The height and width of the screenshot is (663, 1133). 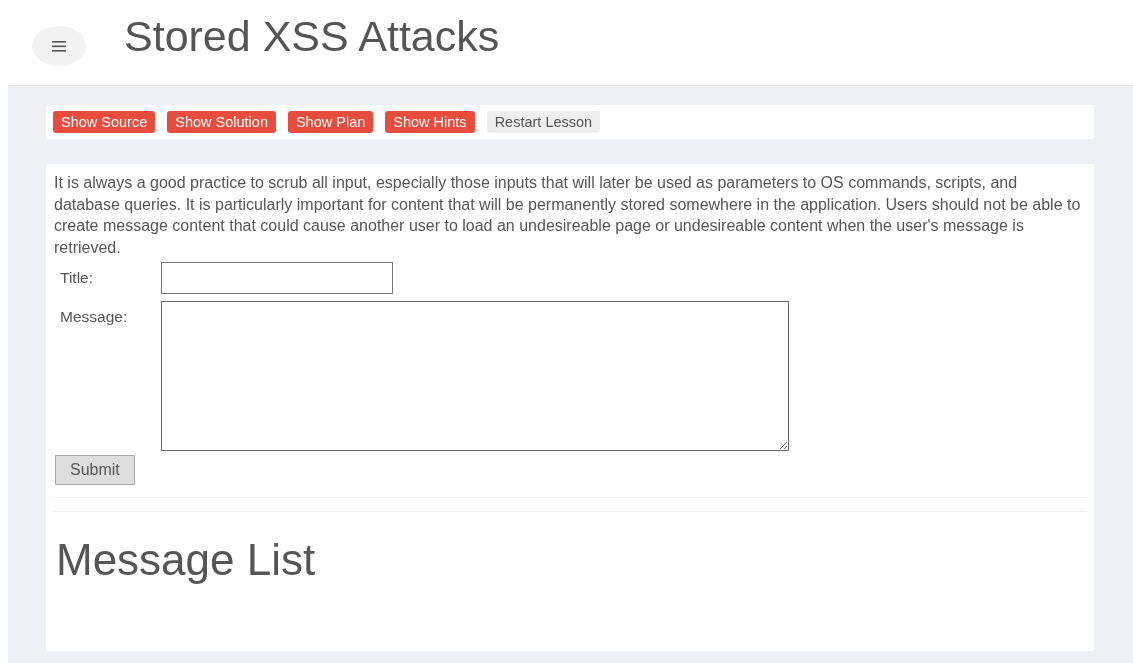 I want to click on lesson-button: Show Plan, so click(x=330, y=122).